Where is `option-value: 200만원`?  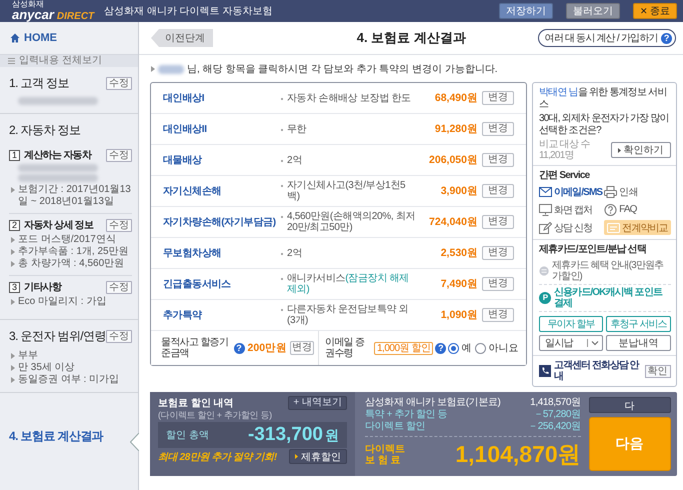 option-value: 200만원 is located at coordinates (268, 348).